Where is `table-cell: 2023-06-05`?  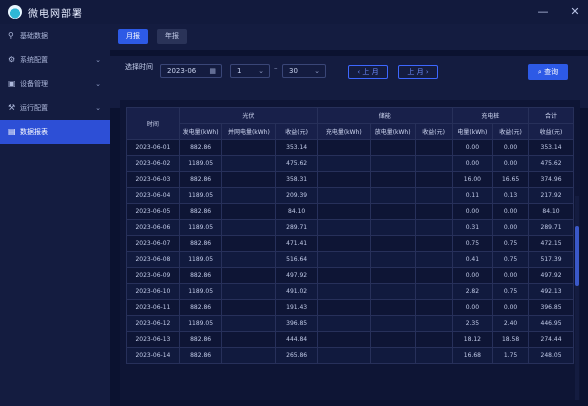 table-cell: 2023-06-05 is located at coordinates (153, 211).